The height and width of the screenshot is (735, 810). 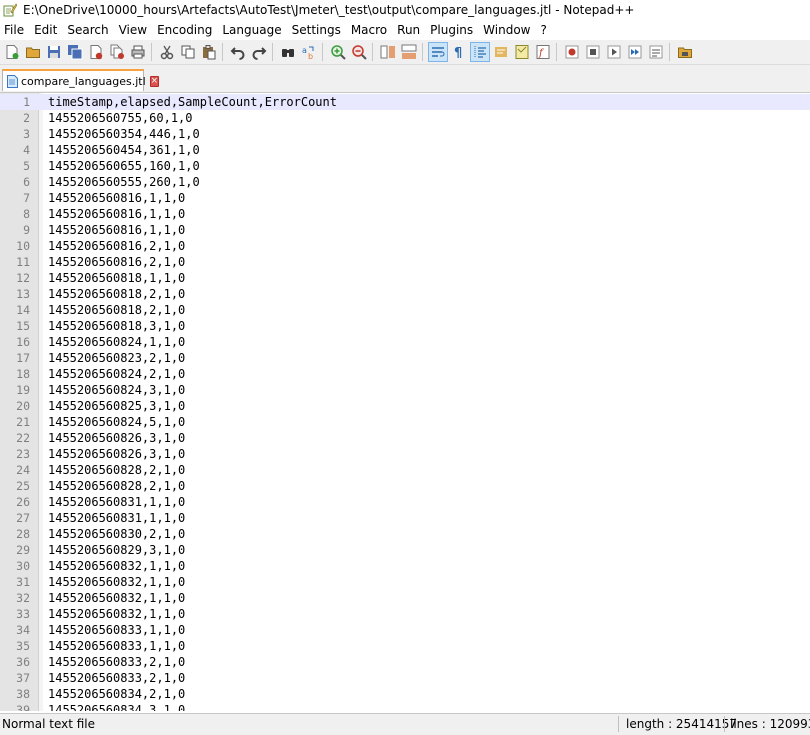 What do you see at coordinates (304, 50) in the screenshot?
I see `svg-text: a` at bounding box center [304, 50].